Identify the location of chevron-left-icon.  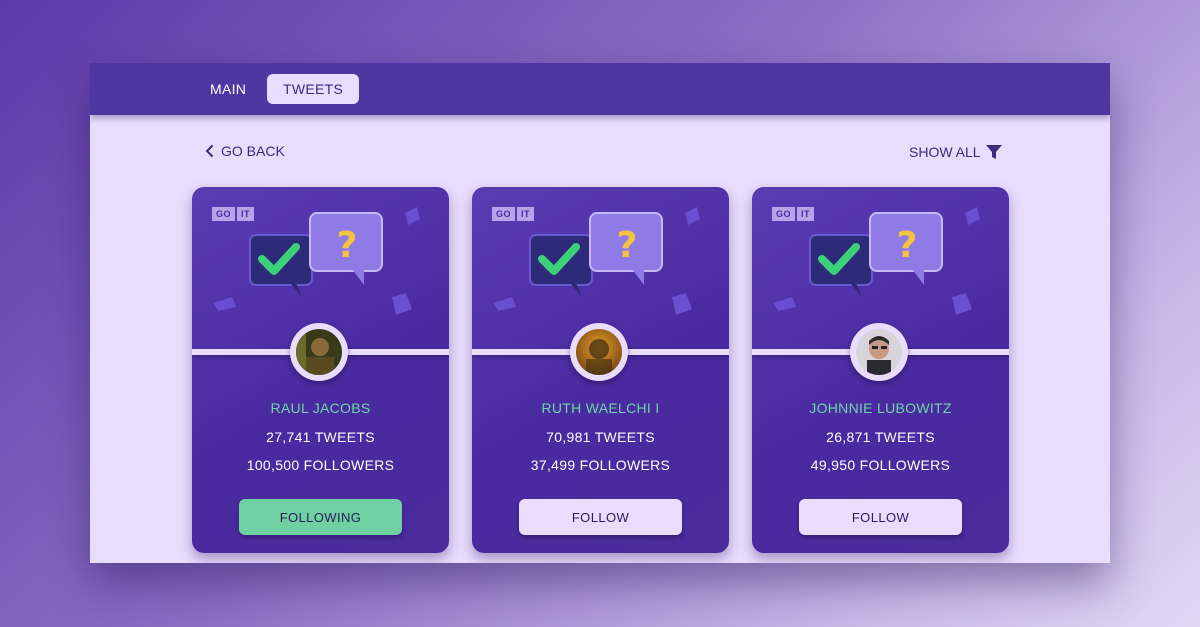
(209, 151).